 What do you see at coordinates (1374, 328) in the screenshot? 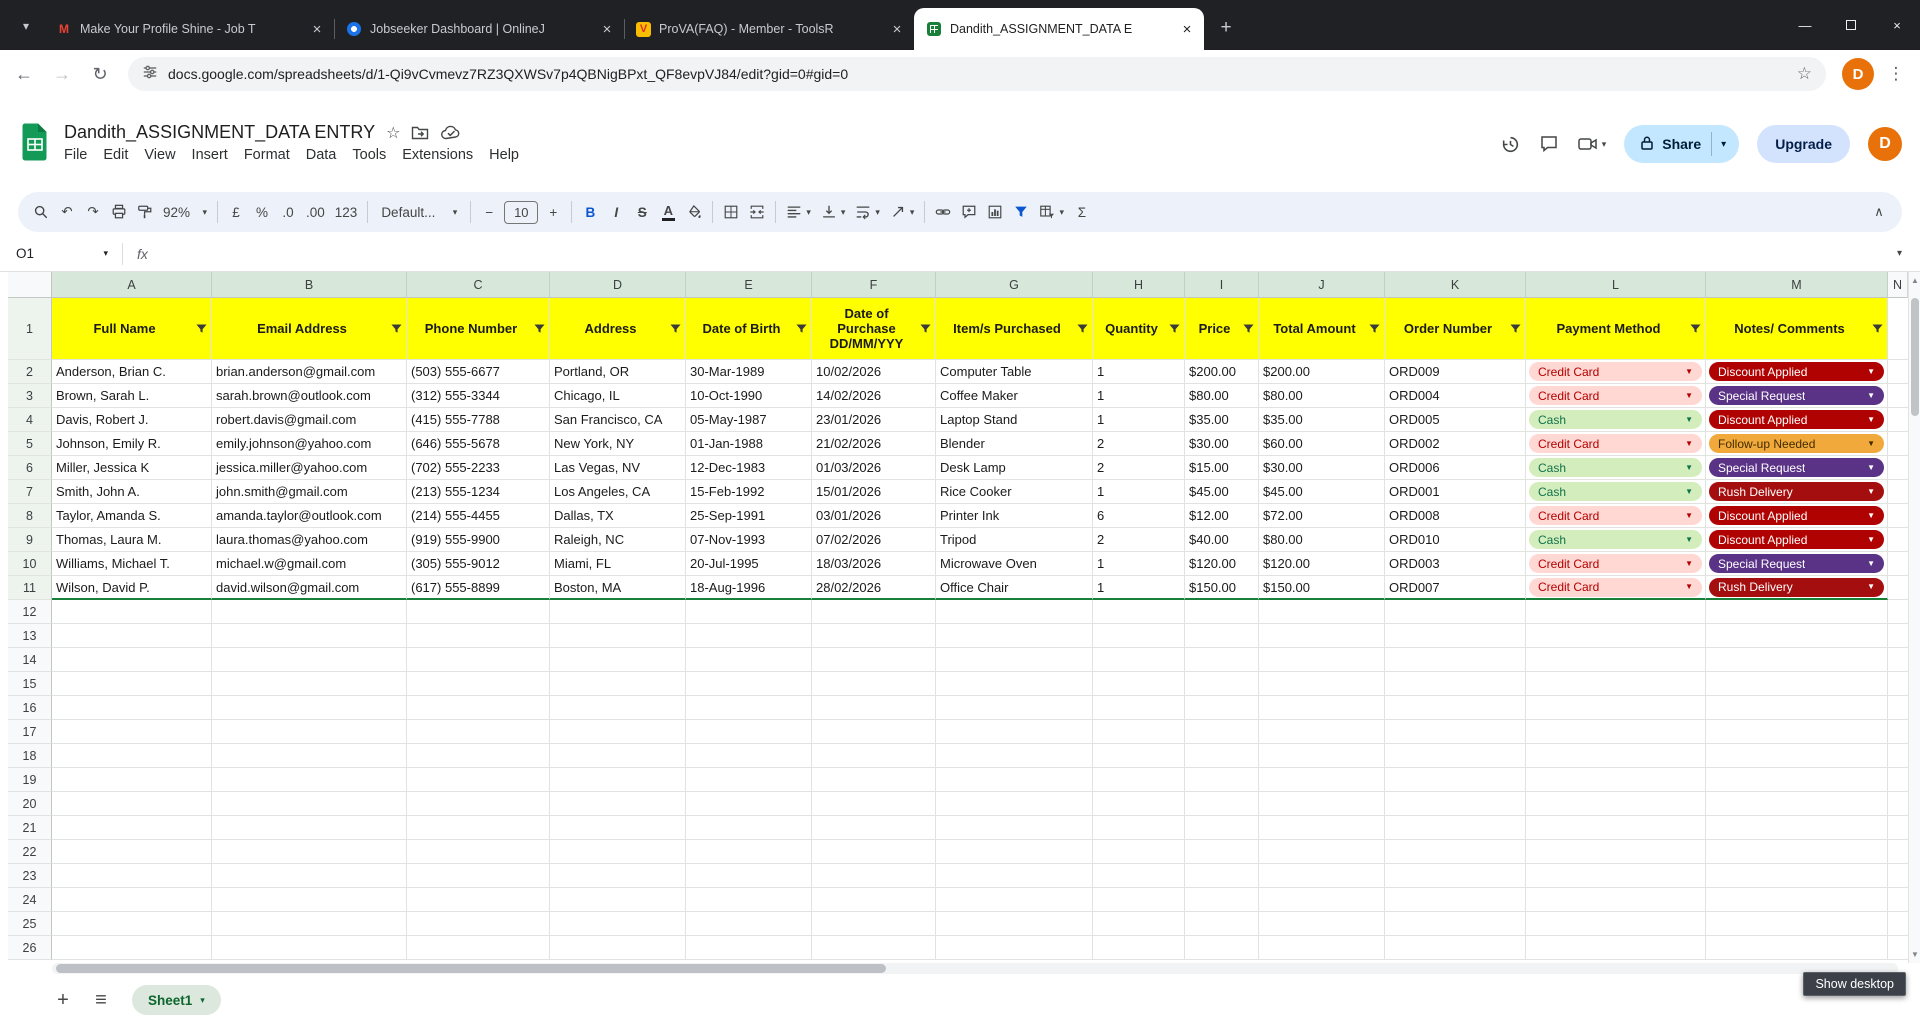
I see `column-filter-icon` at bounding box center [1374, 328].